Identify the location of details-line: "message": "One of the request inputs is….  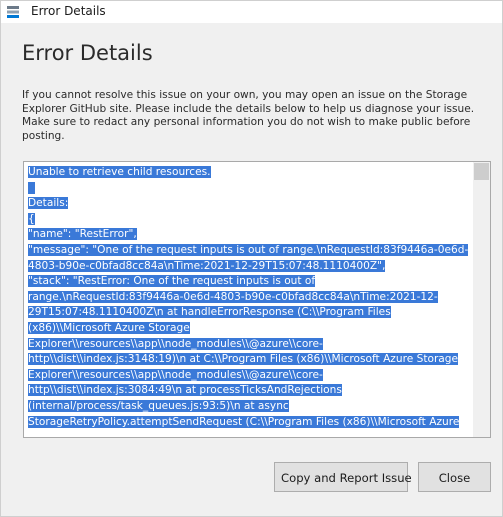
(250, 251).